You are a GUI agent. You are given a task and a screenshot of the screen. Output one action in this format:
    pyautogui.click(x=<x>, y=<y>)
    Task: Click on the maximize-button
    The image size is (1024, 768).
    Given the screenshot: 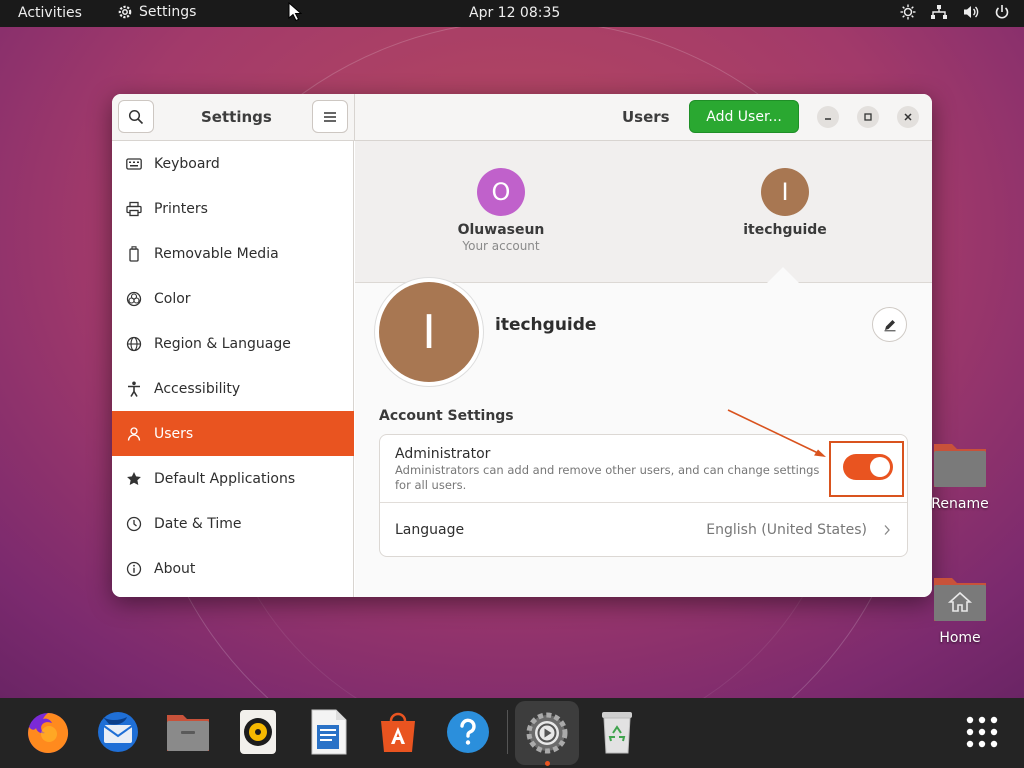 What is the action you would take?
    pyautogui.click(x=868, y=117)
    